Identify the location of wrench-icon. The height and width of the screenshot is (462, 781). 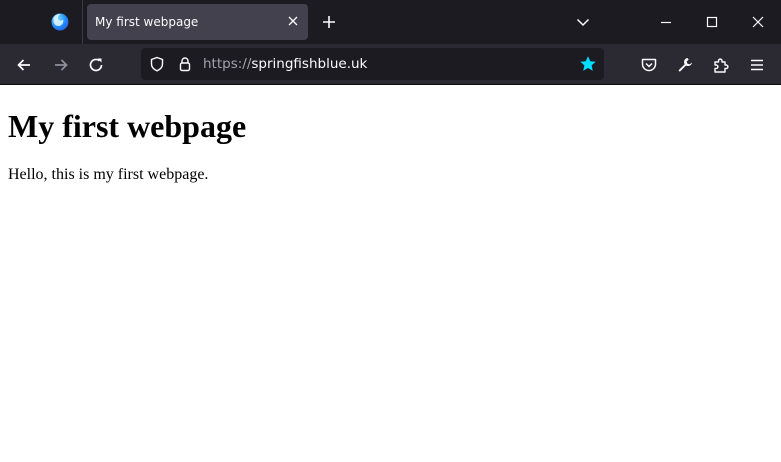
(685, 65).